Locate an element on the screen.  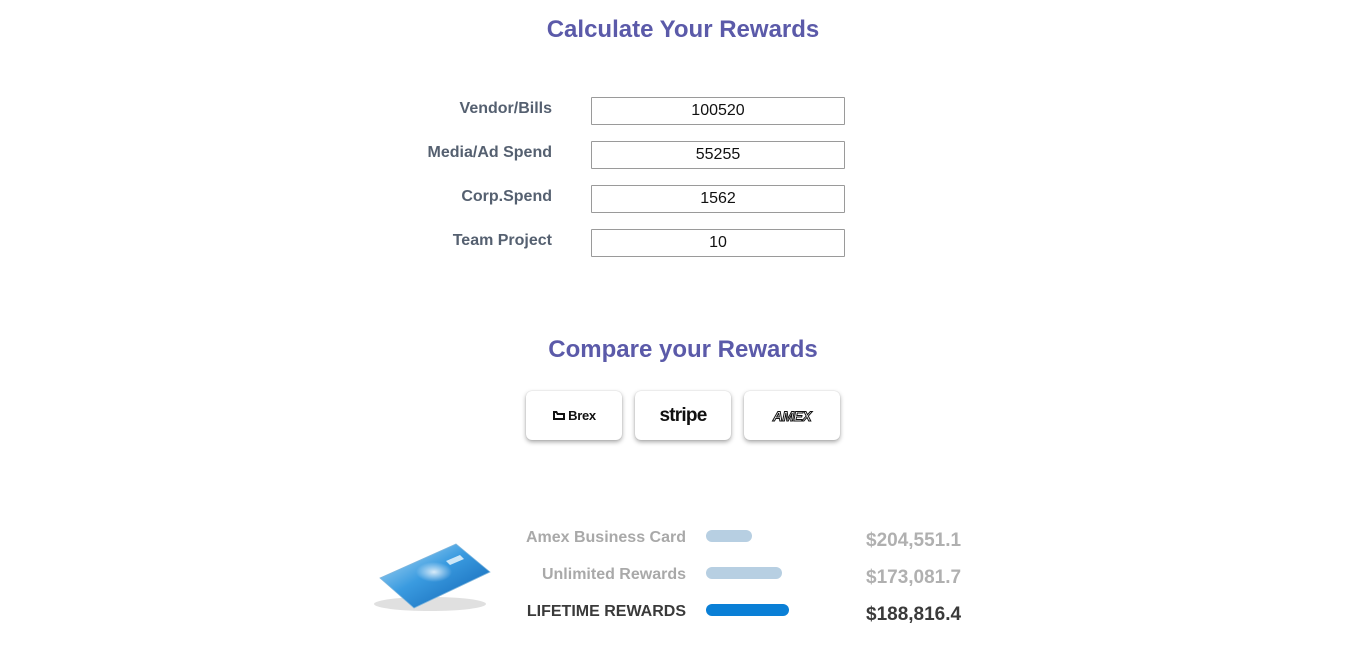
stripe-logo-icon: stripe is located at coordinates (683, 415).